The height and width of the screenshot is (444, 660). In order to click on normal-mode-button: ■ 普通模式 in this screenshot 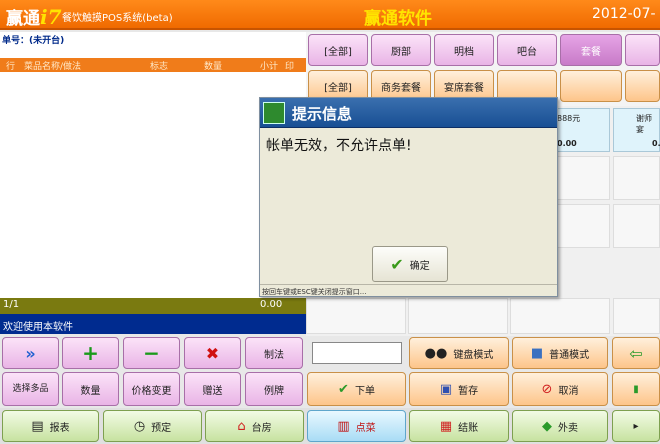, I will do `click(560, 353)`.